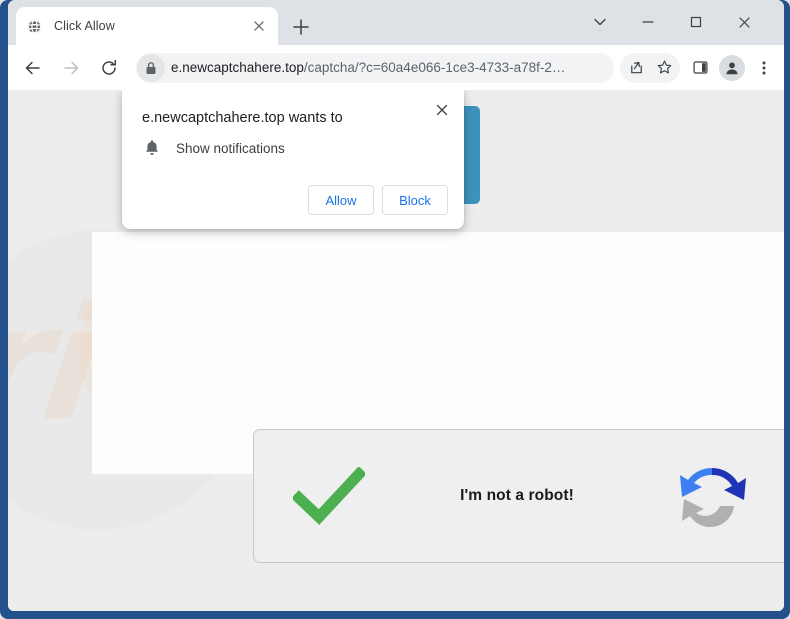 Image resolution: width=790 pixels, height=619 pixels. What do you see at coordinates (442, 110) in the screenshot?
I see `close-icon` at bounding box center [442, 110].